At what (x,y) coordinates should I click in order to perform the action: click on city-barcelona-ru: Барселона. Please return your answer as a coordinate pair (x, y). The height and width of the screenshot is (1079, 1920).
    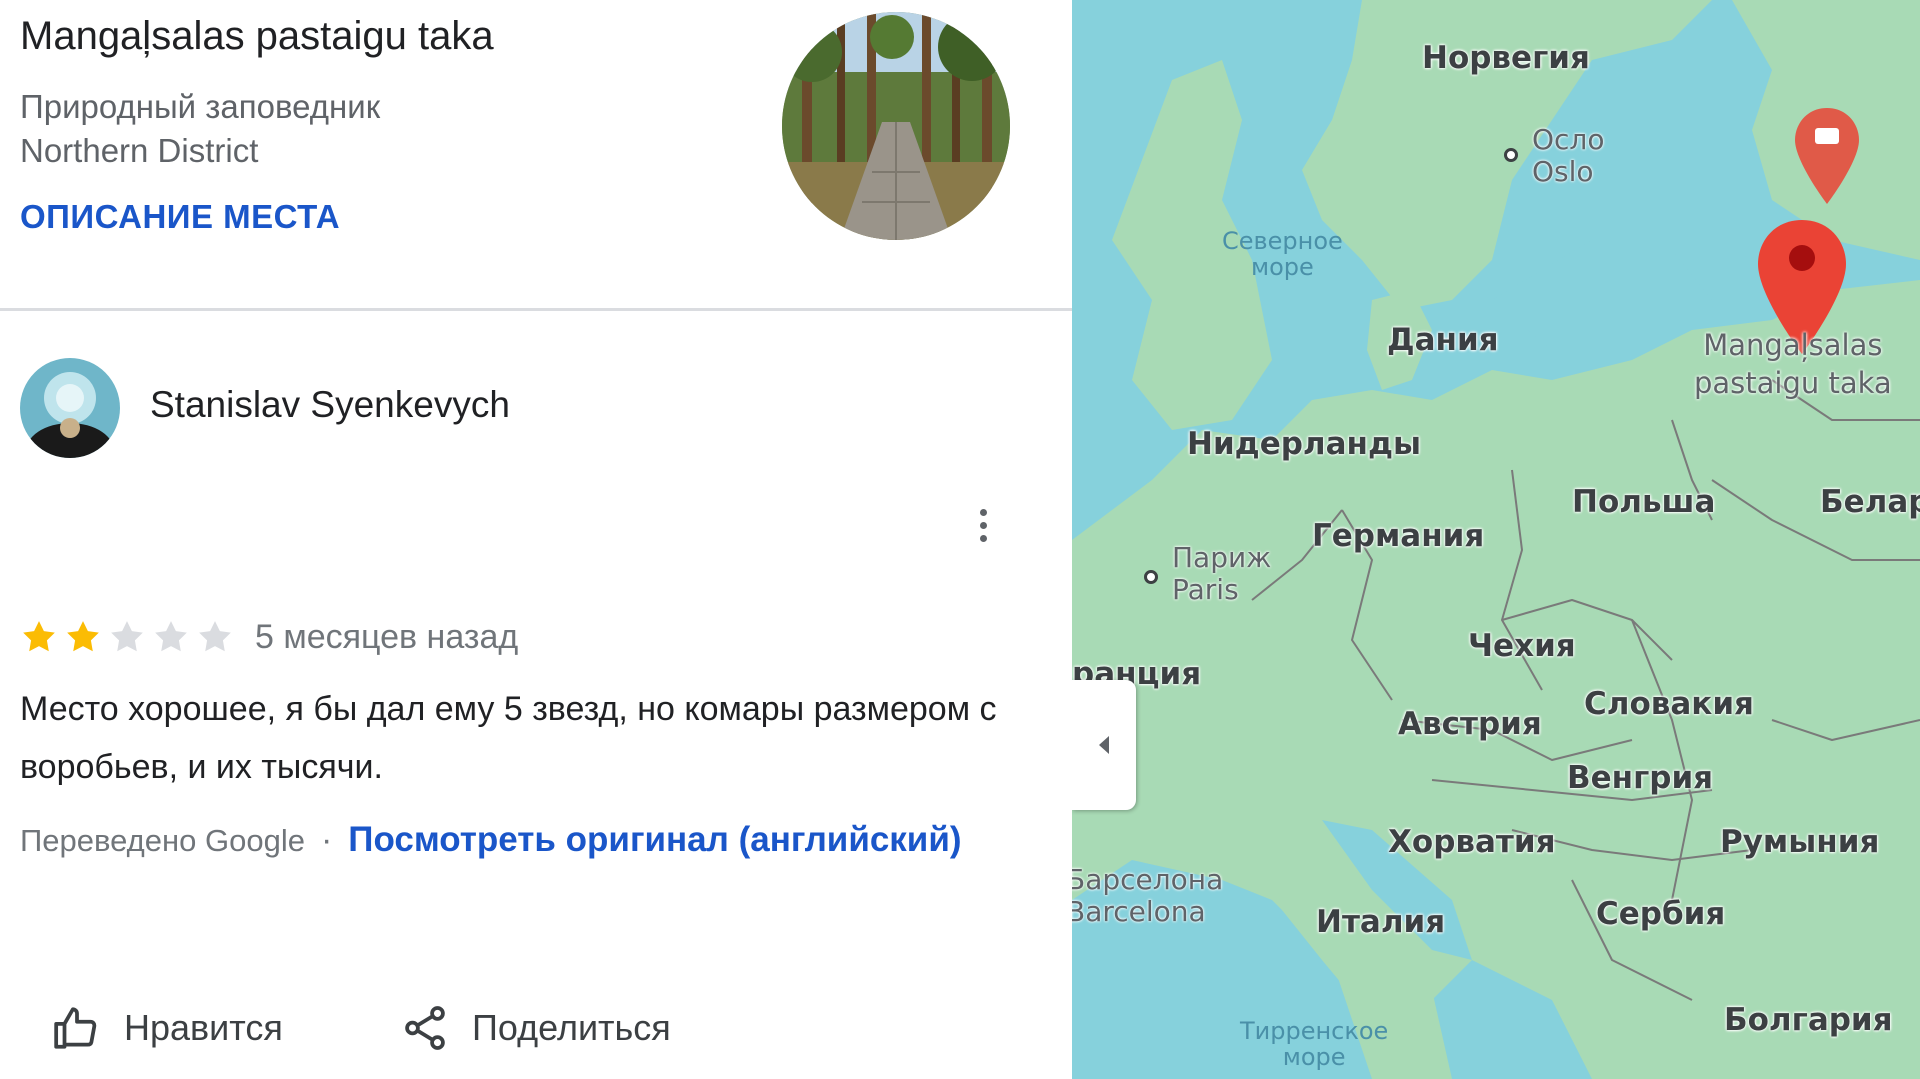
    Looking at the image, I should click on (1148, 879).